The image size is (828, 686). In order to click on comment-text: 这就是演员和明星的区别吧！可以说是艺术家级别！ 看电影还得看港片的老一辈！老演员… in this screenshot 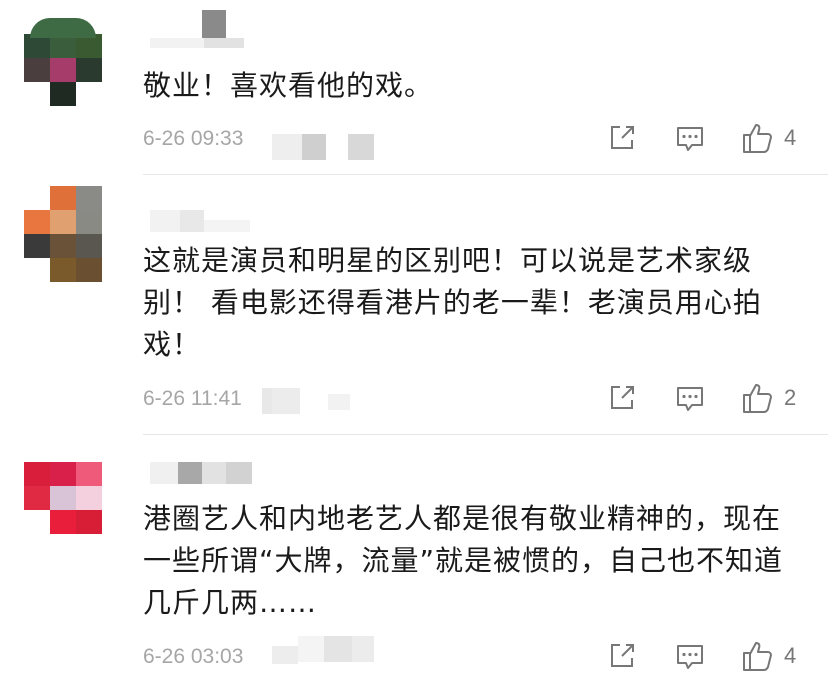, I will do `click(452, 302)`.